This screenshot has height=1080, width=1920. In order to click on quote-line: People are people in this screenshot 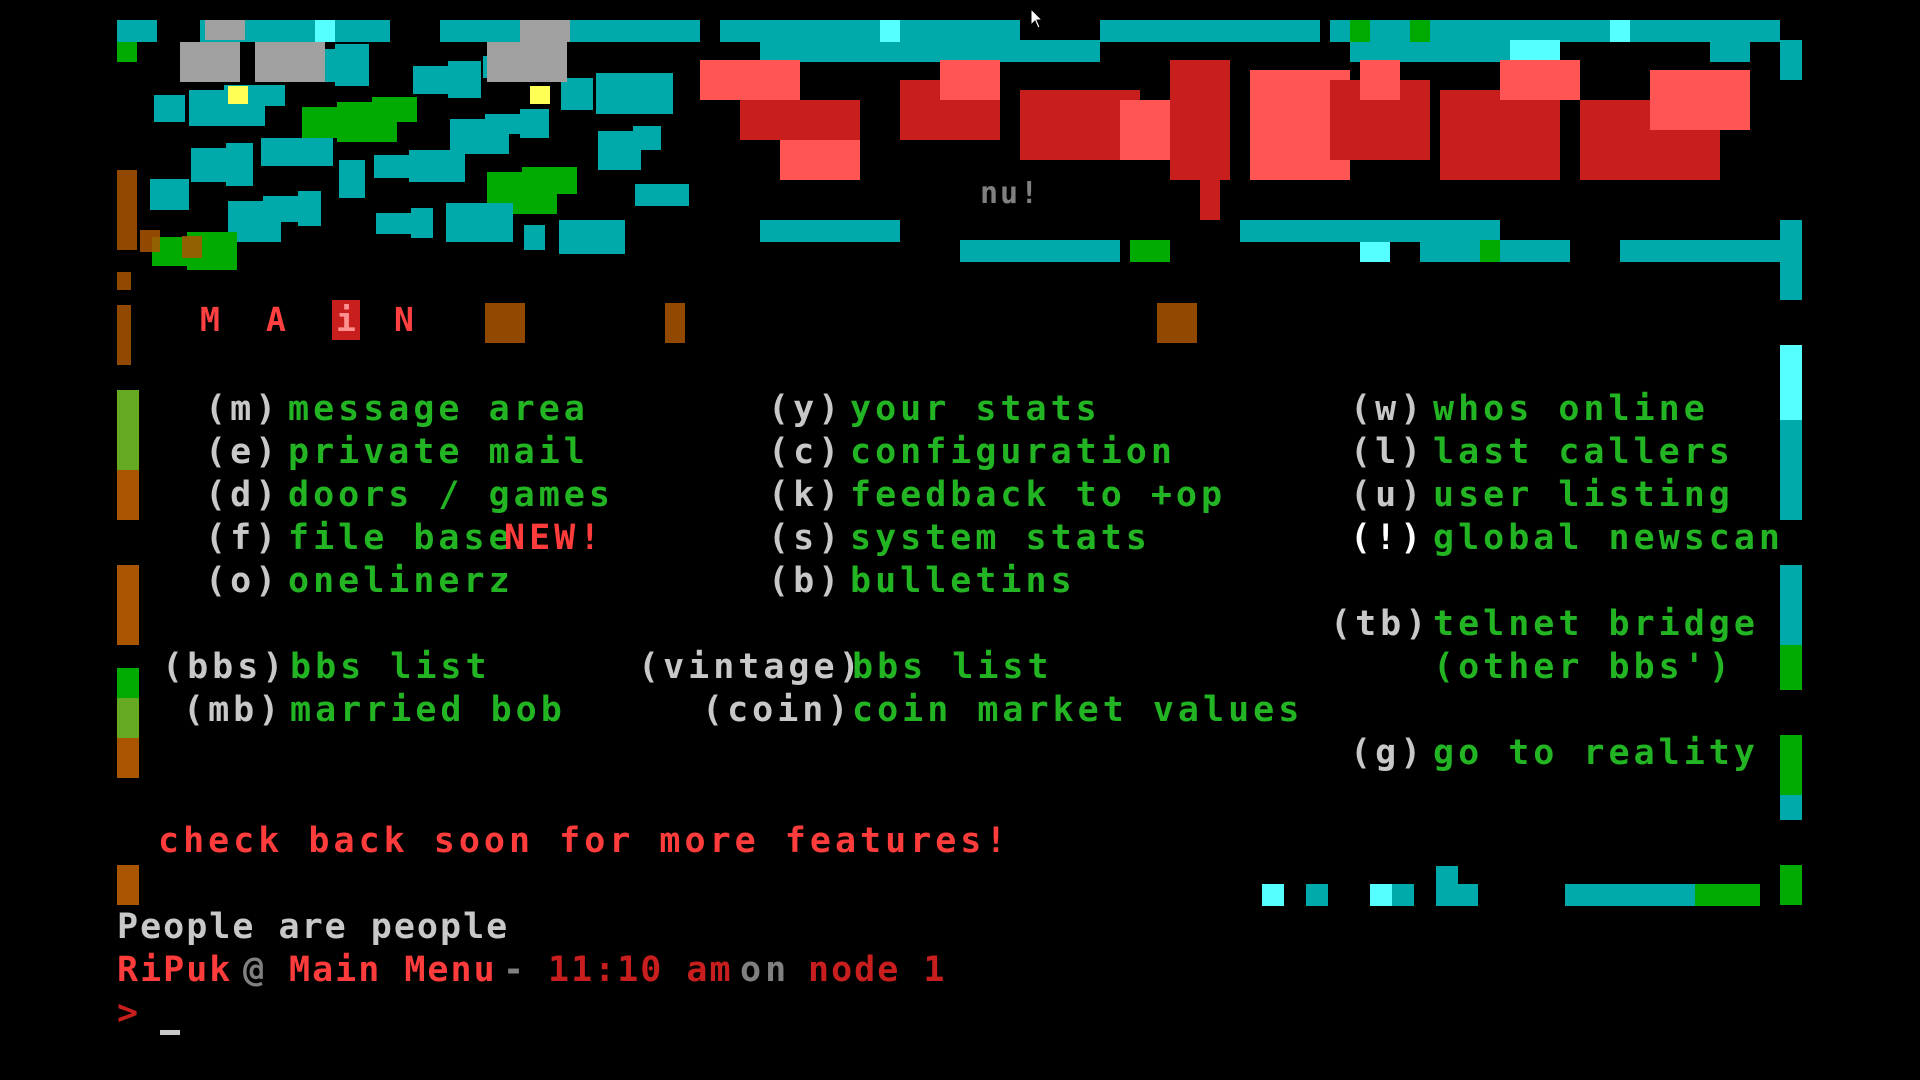, I will do `click(313, 927)`.